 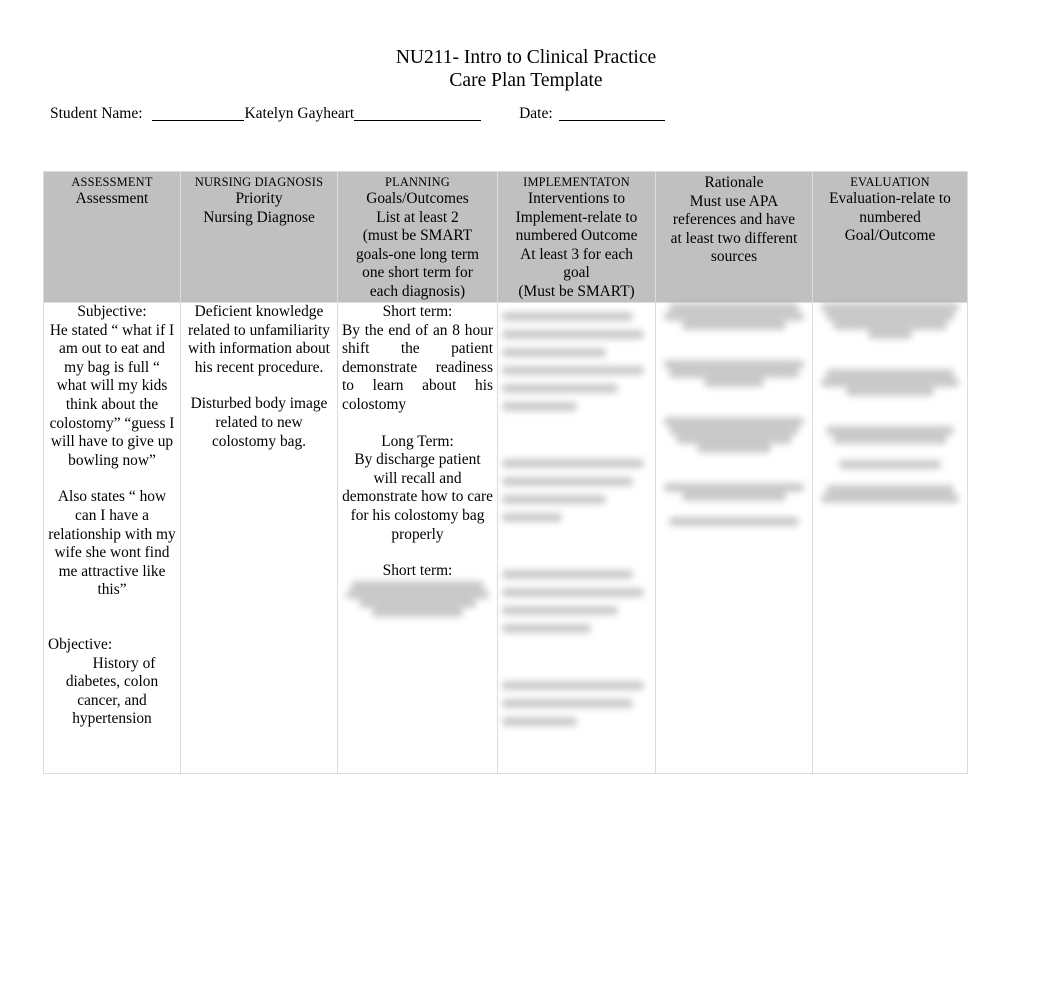 What do you see at coordinates (734, 257) in the screenshot?
I see `header-subline: sources` at bounding box center [734, 257].